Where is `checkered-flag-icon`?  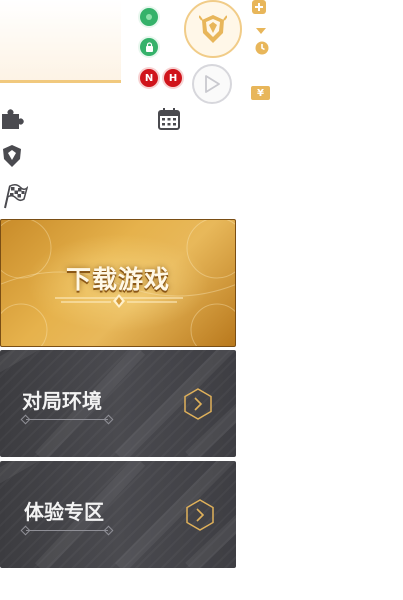 checkered-flag-icon is located at coordinates (15, 196).